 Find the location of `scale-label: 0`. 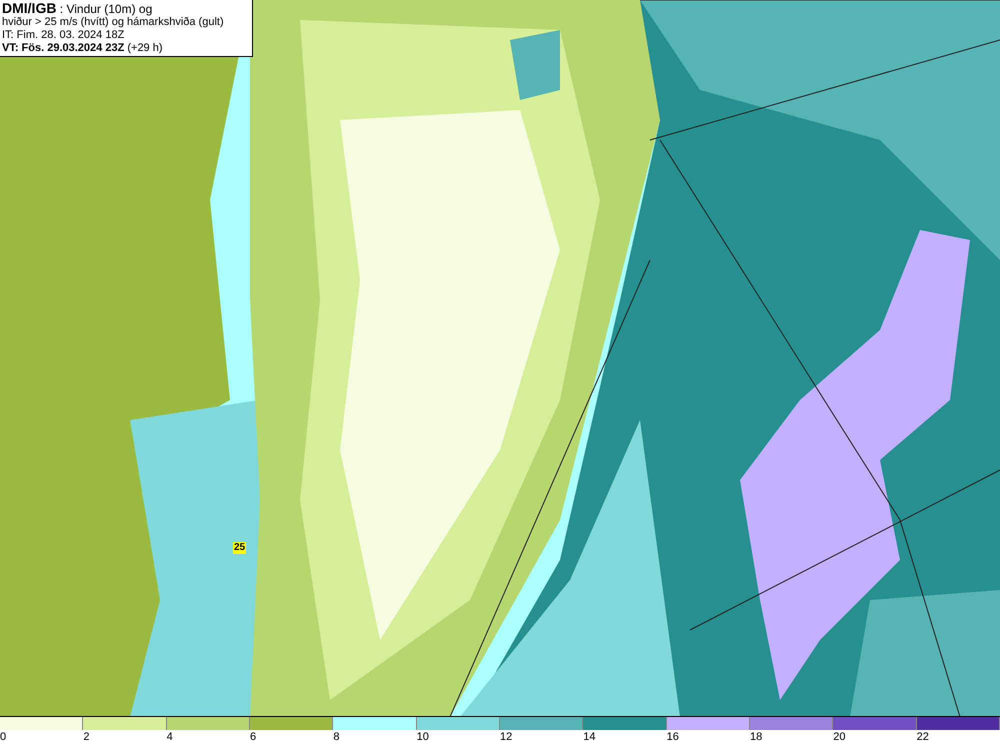

scale-label: 0 is located at coordinates (3, 737).